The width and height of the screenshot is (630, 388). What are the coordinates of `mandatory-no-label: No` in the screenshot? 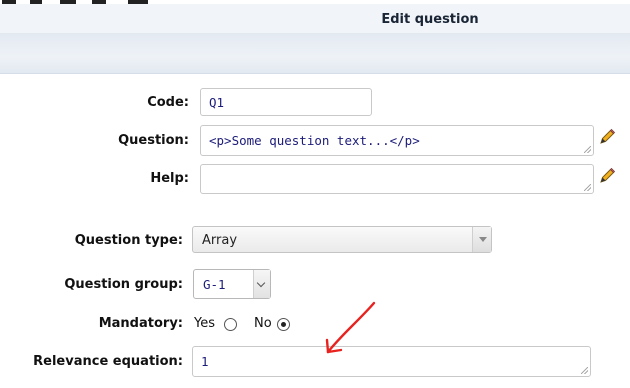 It's located at (263, 323).